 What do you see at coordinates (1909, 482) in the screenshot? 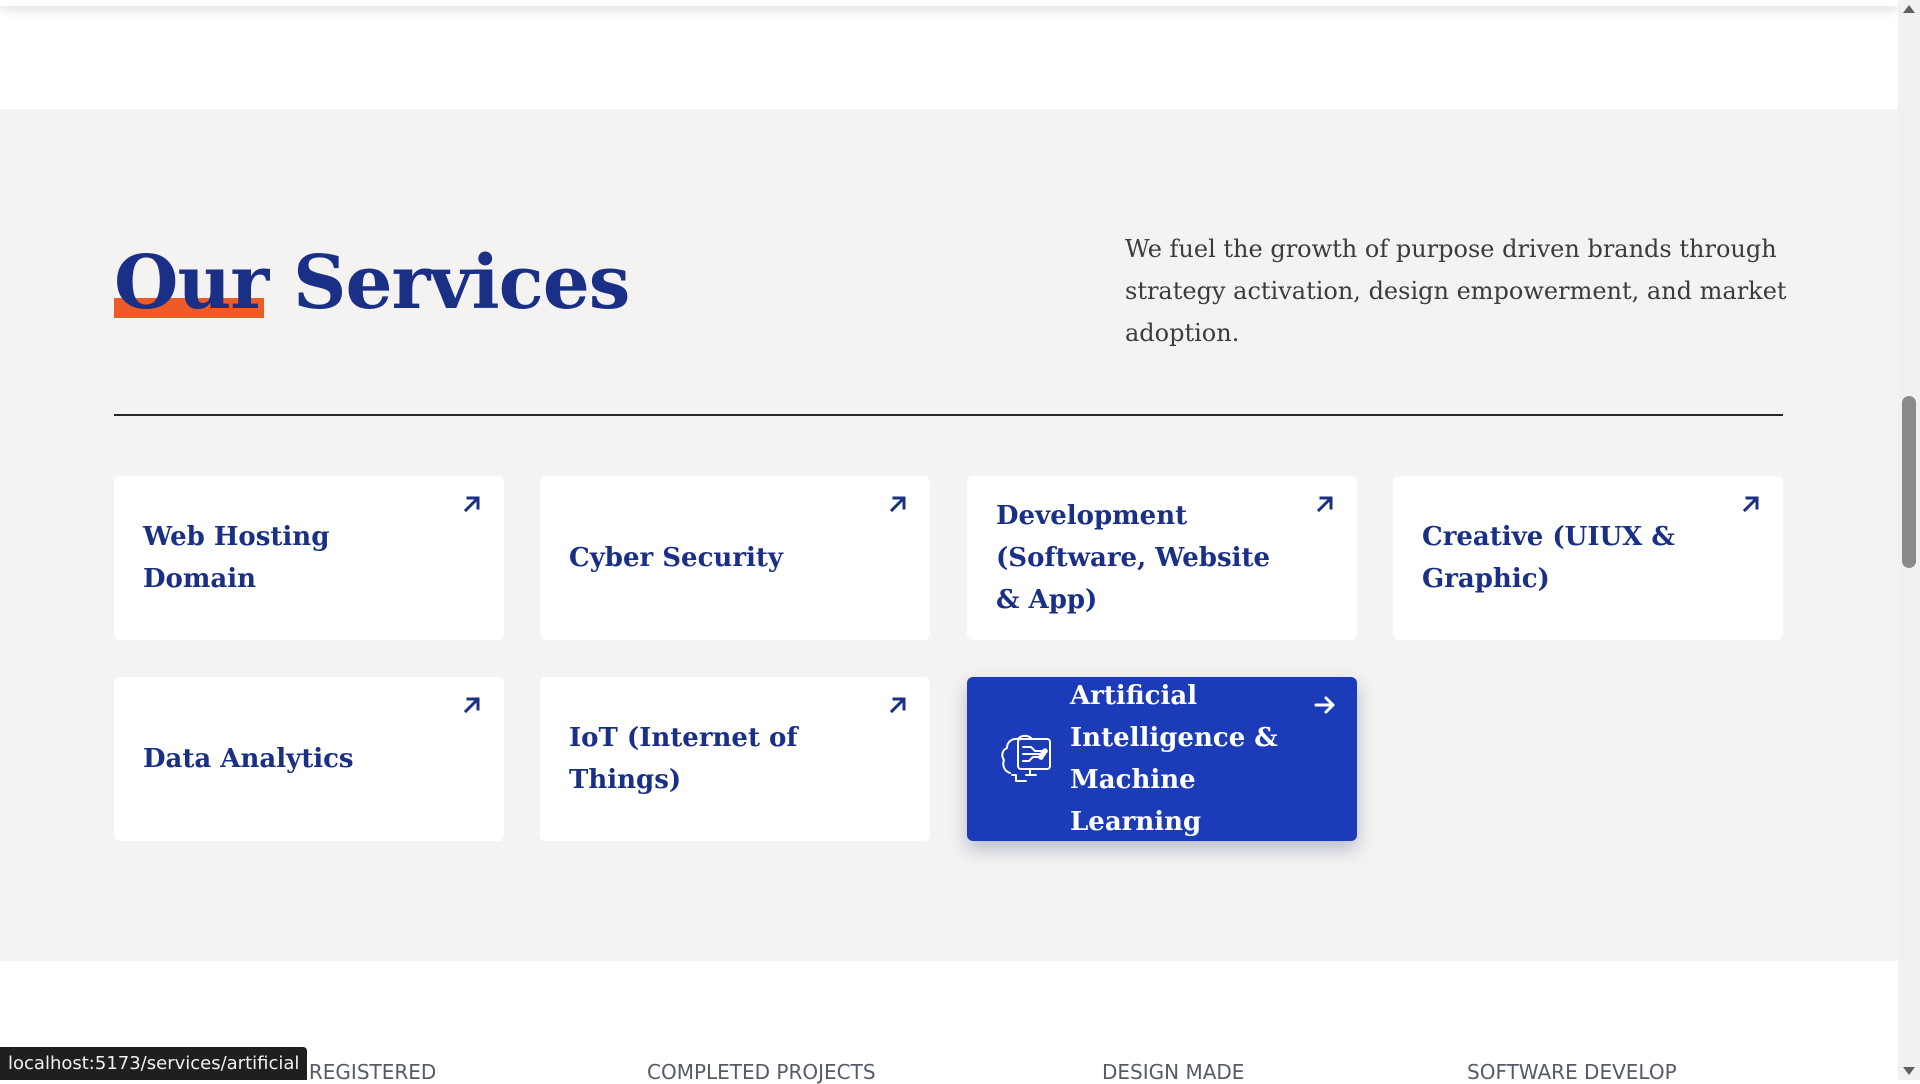
I see `scrollbar-thumb` at bounding box center [1909, 482].